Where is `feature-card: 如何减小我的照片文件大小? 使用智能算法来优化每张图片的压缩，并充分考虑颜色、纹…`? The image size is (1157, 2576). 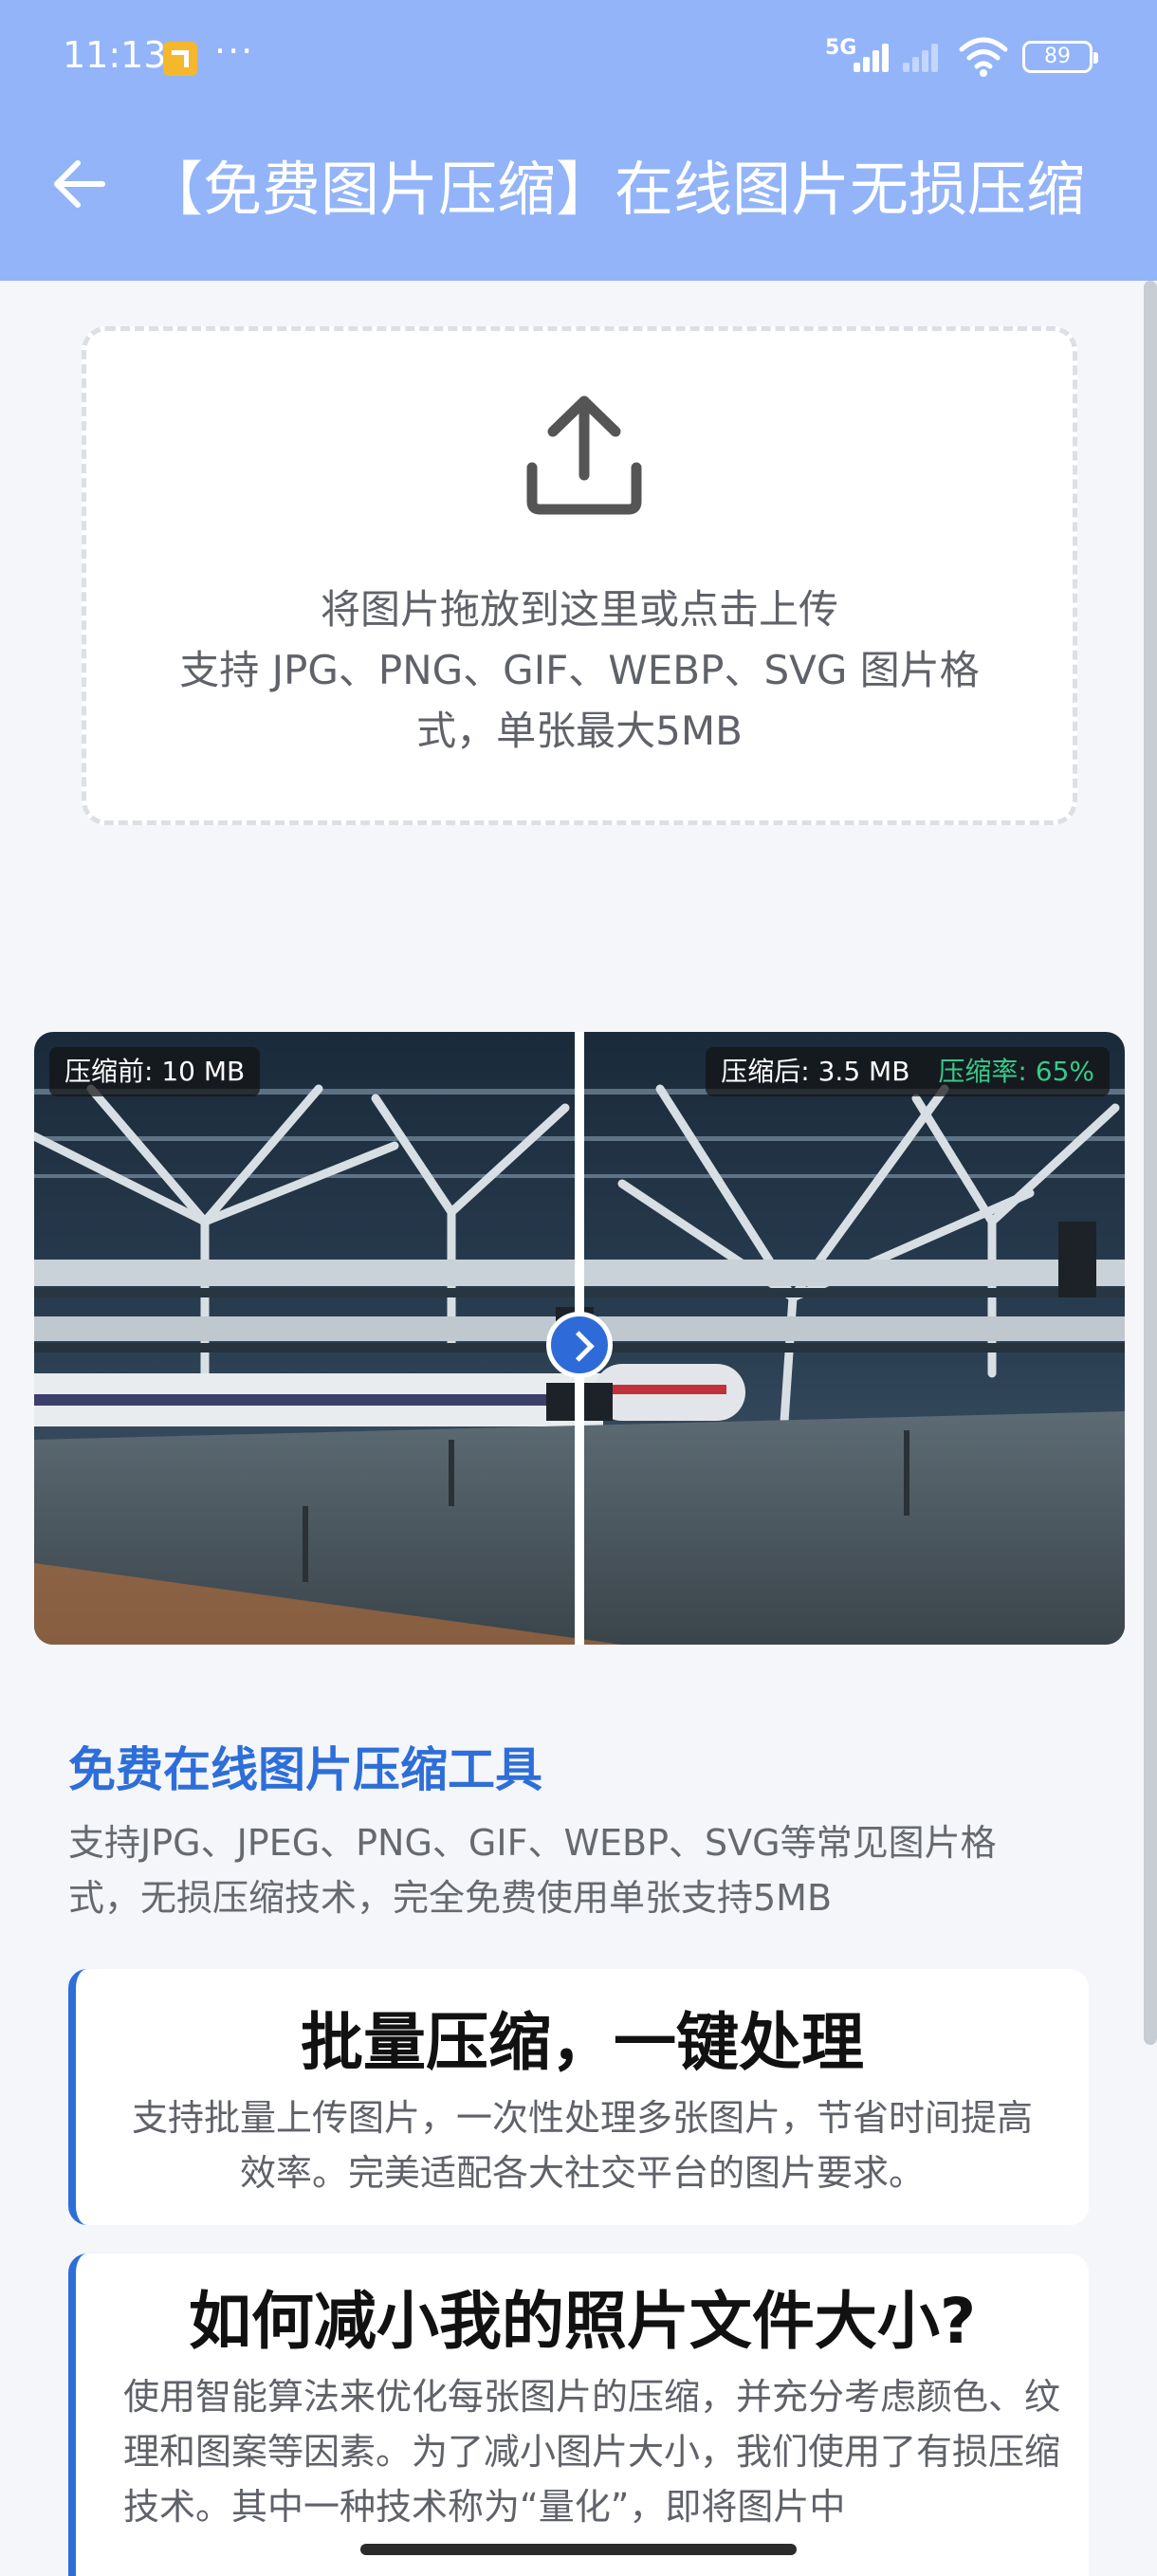
feature-card: 如何减小我的照片文件大小? 使用智能算法来优化每张图片的压缩，并充分考虑颜色、纹… is located at coordinates (578, 2415).